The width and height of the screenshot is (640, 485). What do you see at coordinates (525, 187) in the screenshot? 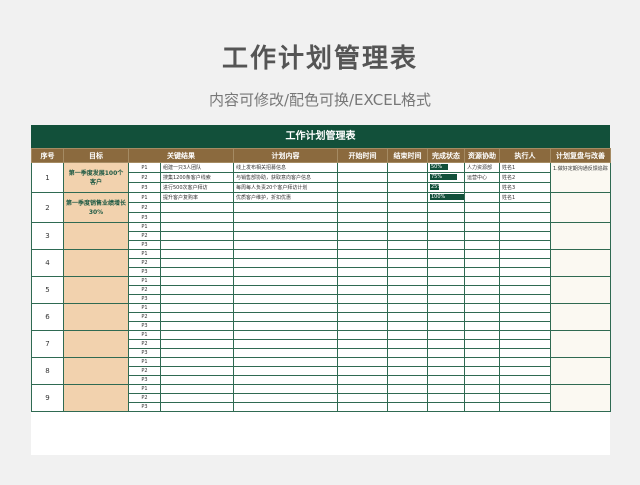
I see `owner-cell: 姓名3` at bounding box center [525, 187].